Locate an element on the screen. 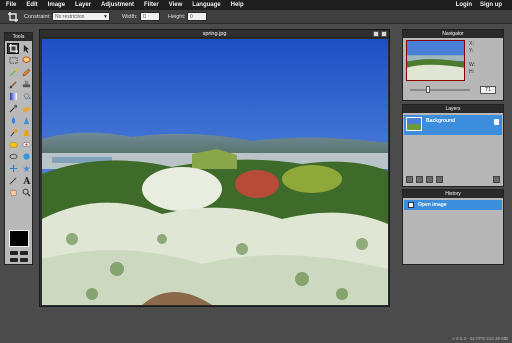 The image size is (512, 343). layers-title: Layers is located at coordinates (453, 109).